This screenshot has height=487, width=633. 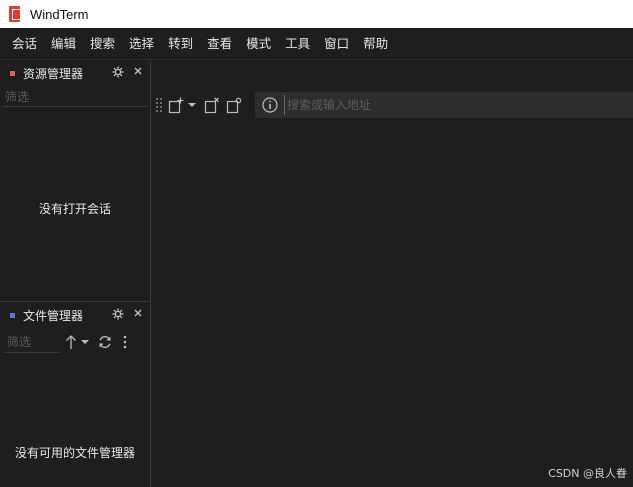 I want to click on menu-session: 会话, so click(x=24, y=44).